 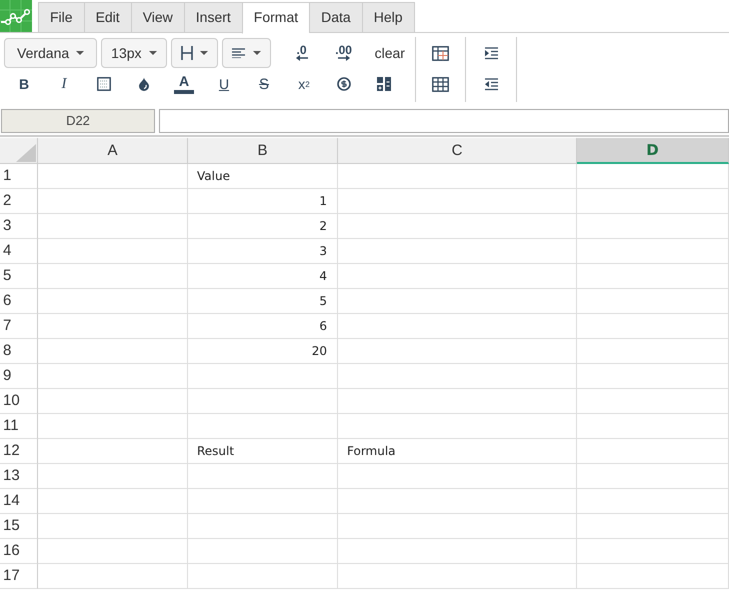 What do you see at coordinates (491, 53) in the screenshot?
I see `indent-icon` at bounding box center [491, 53].